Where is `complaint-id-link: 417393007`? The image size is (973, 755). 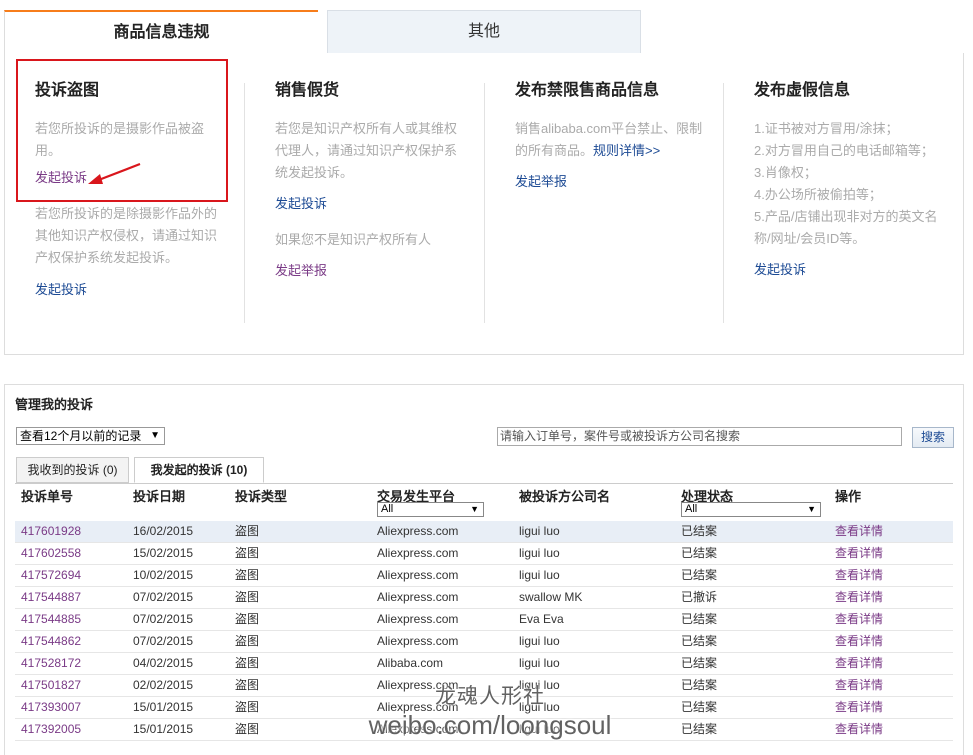 complaint-id-link: 417393007 is located at coordinates (51, 707).